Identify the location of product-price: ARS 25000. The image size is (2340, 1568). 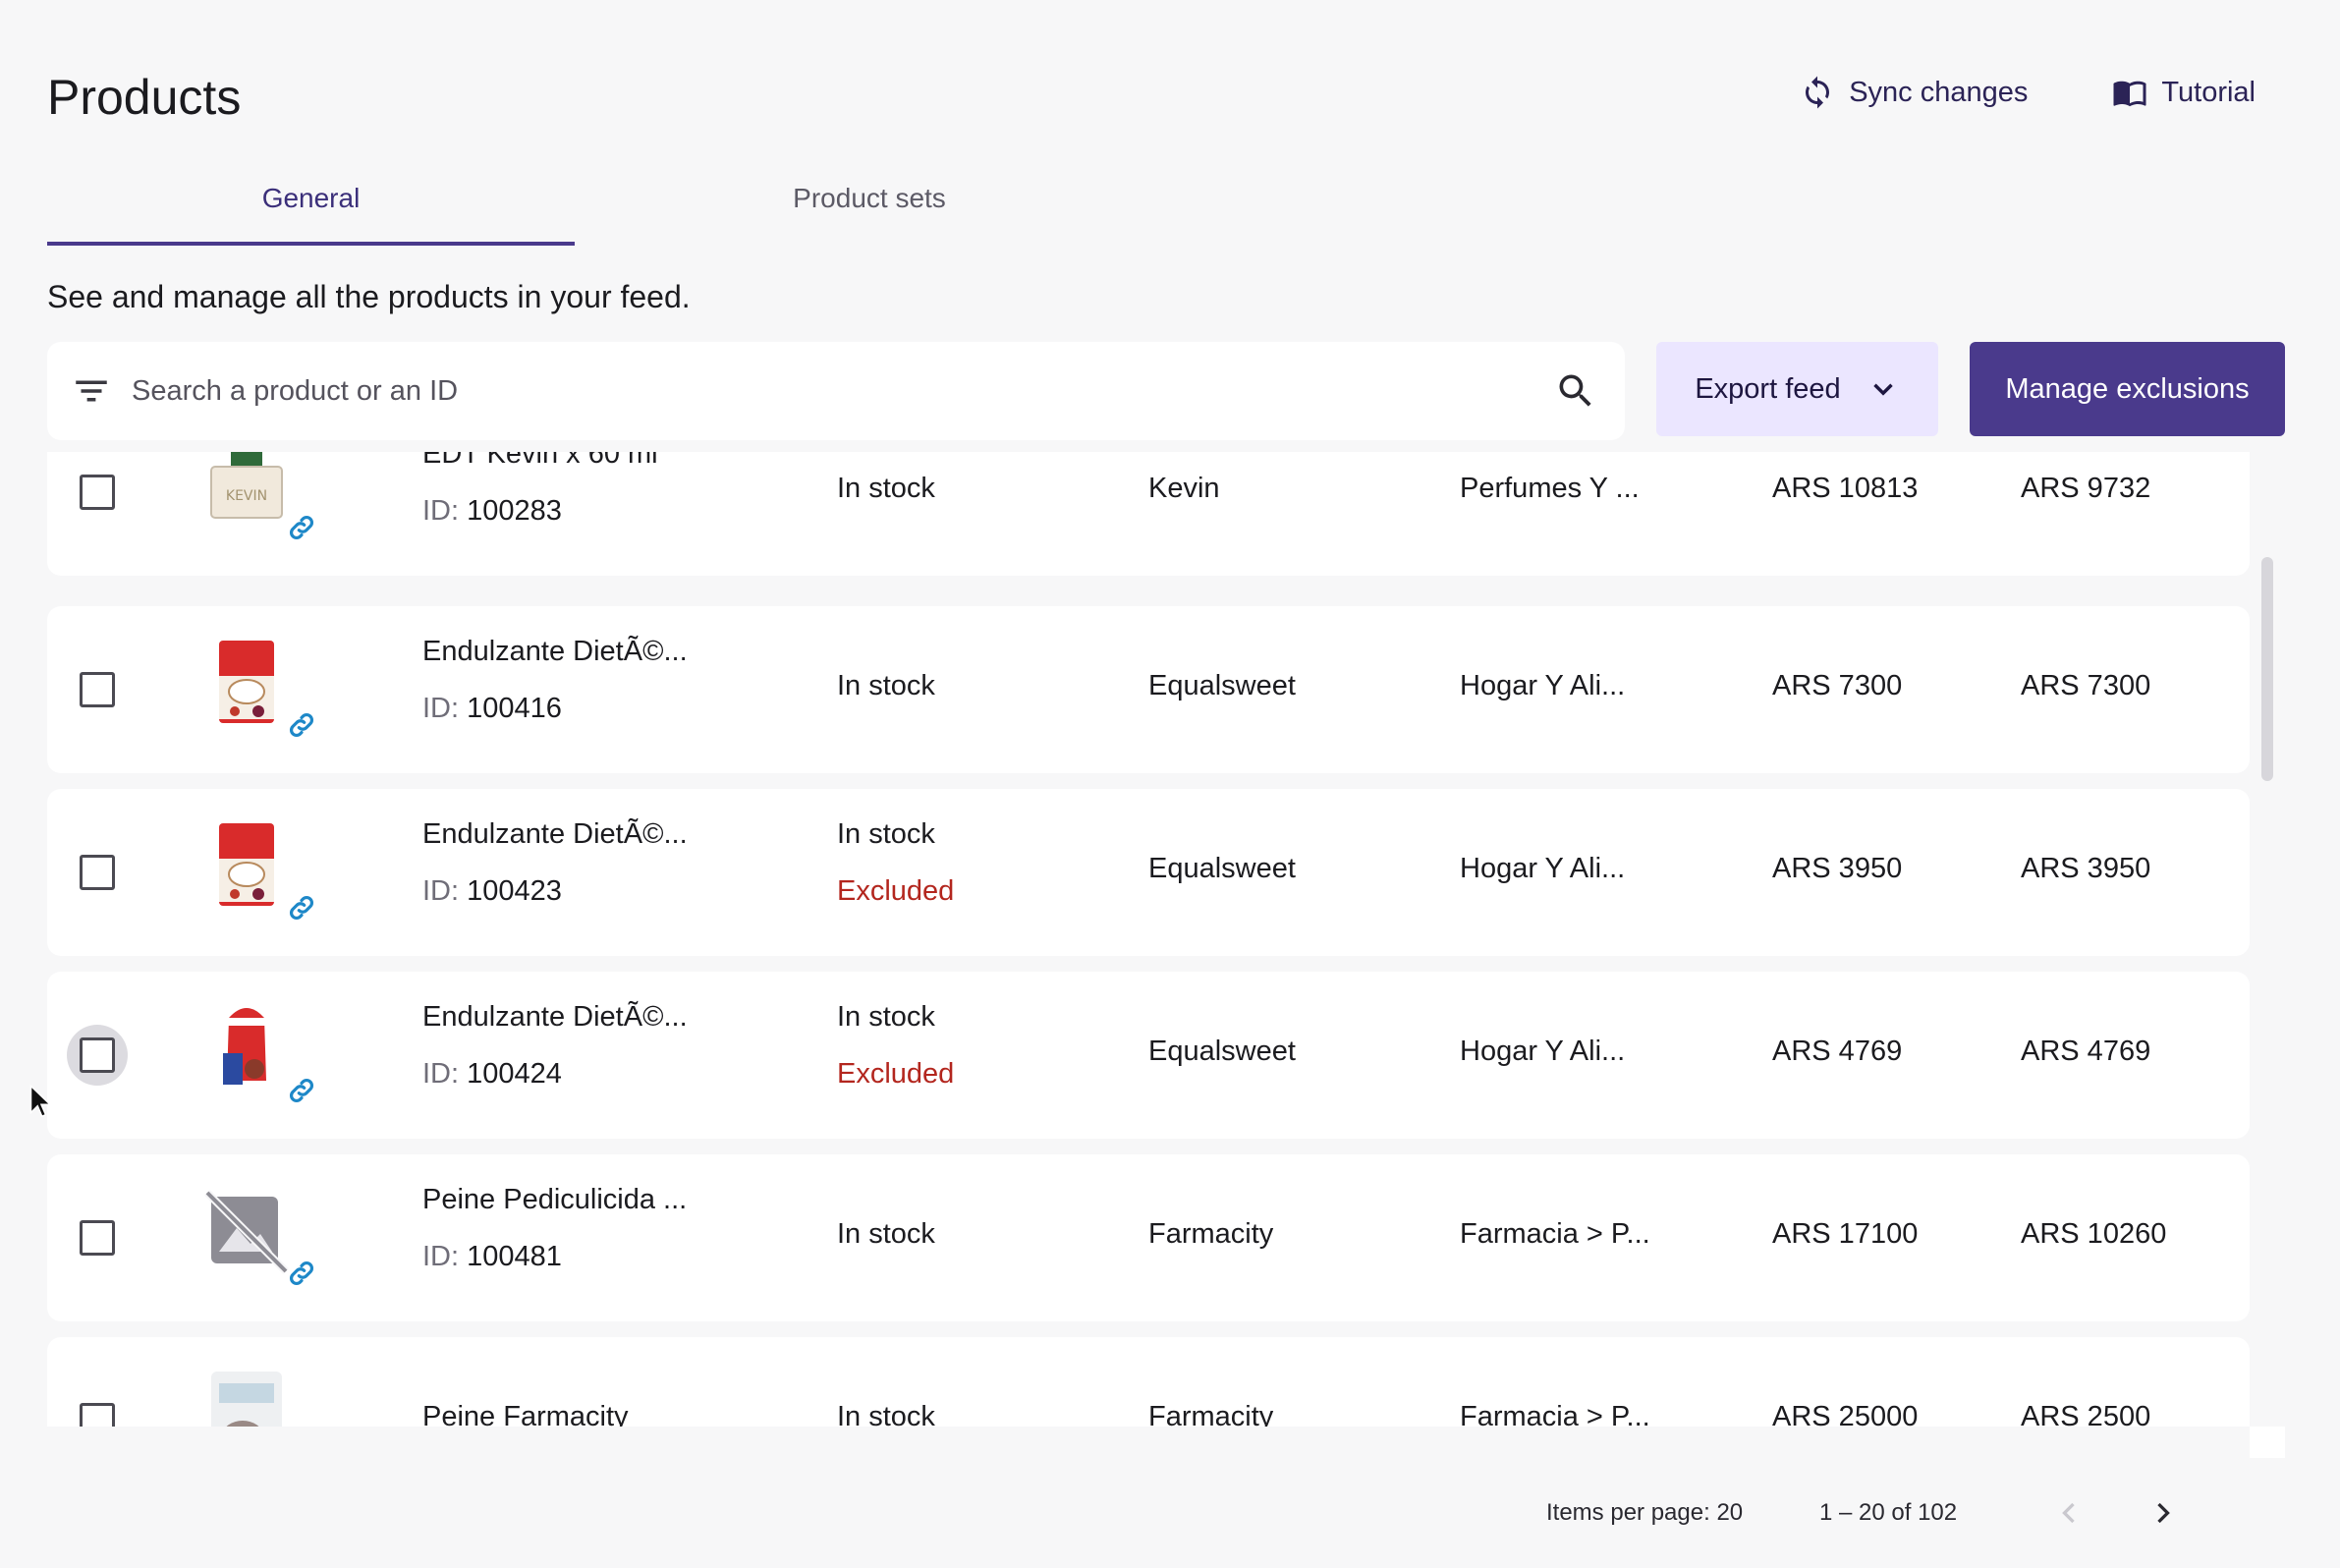
(1845, 1414).